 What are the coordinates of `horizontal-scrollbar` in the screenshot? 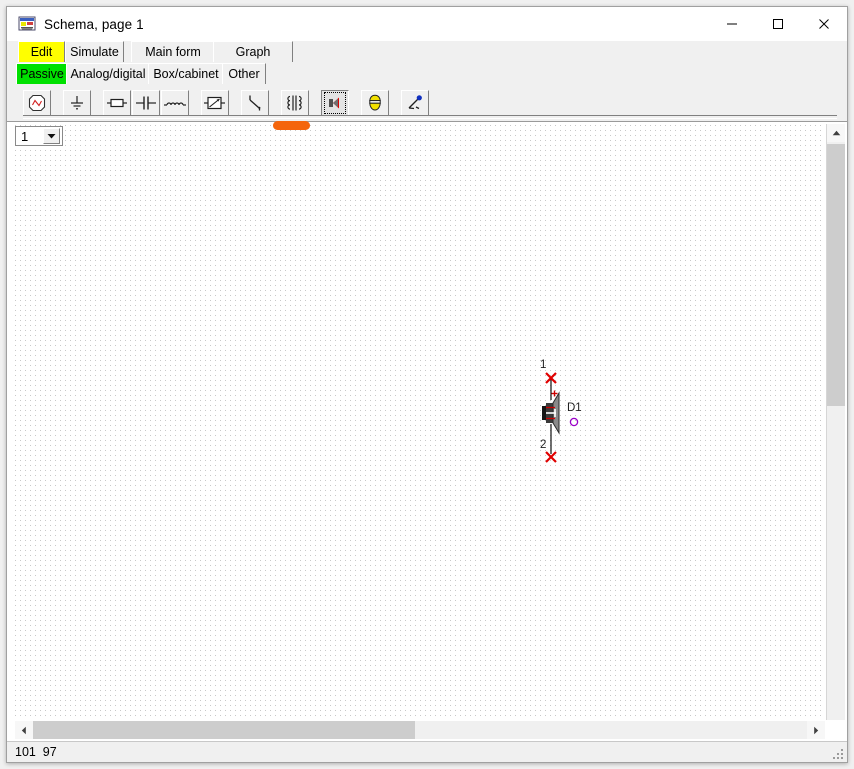 It's located at (420, 730).